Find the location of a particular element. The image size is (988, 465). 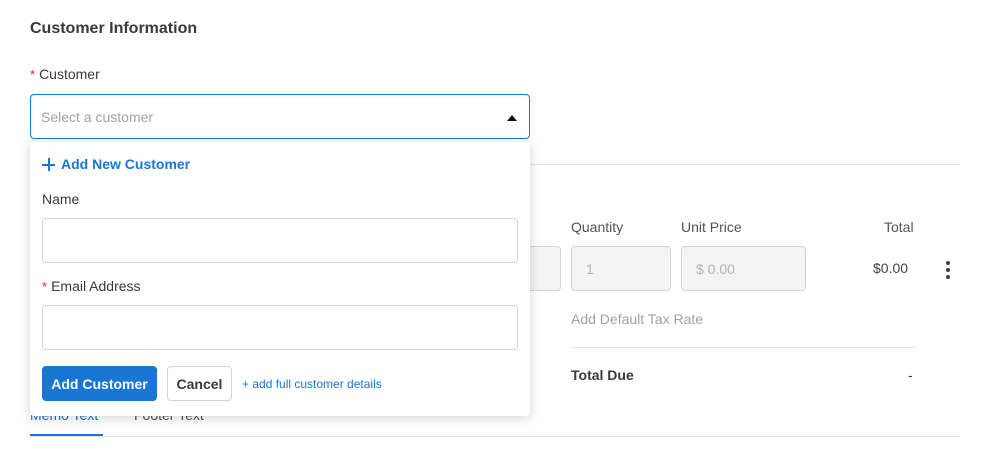

tabs-divider is located at coordinates (495, 436).